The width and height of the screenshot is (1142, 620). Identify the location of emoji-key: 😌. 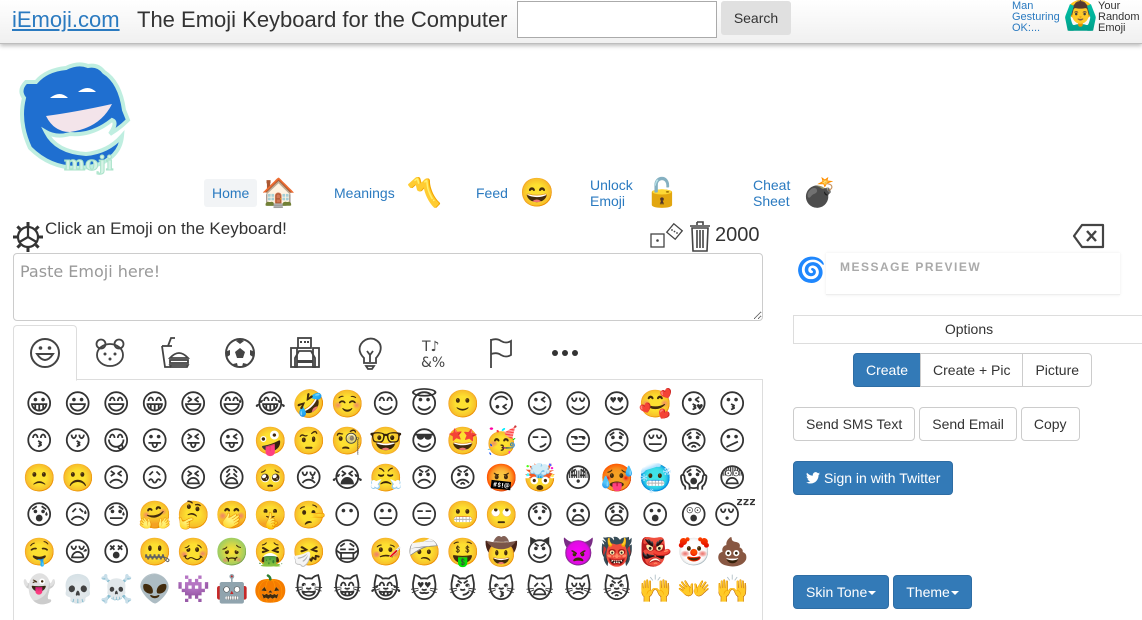
(578, 404).